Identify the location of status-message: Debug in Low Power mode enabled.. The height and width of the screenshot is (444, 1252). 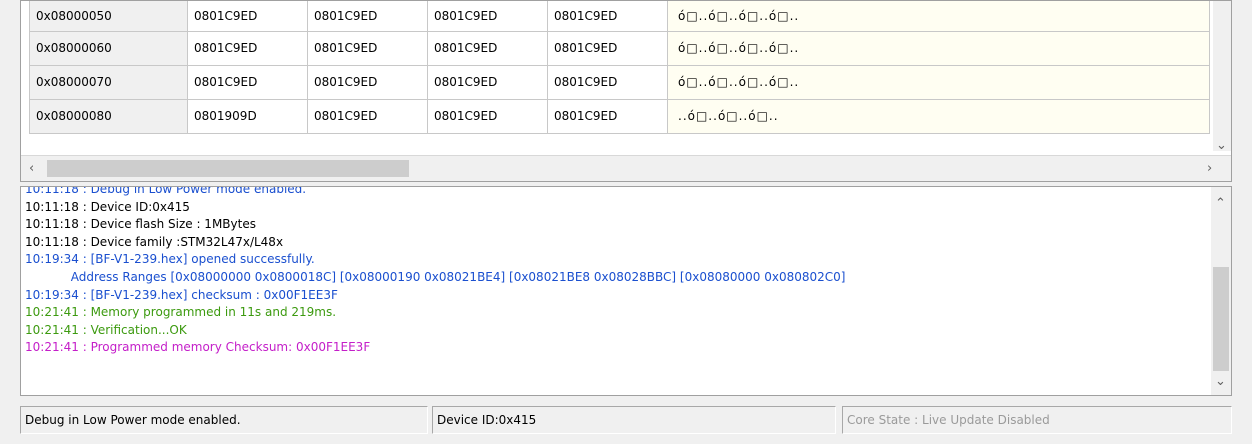
(224, 420).